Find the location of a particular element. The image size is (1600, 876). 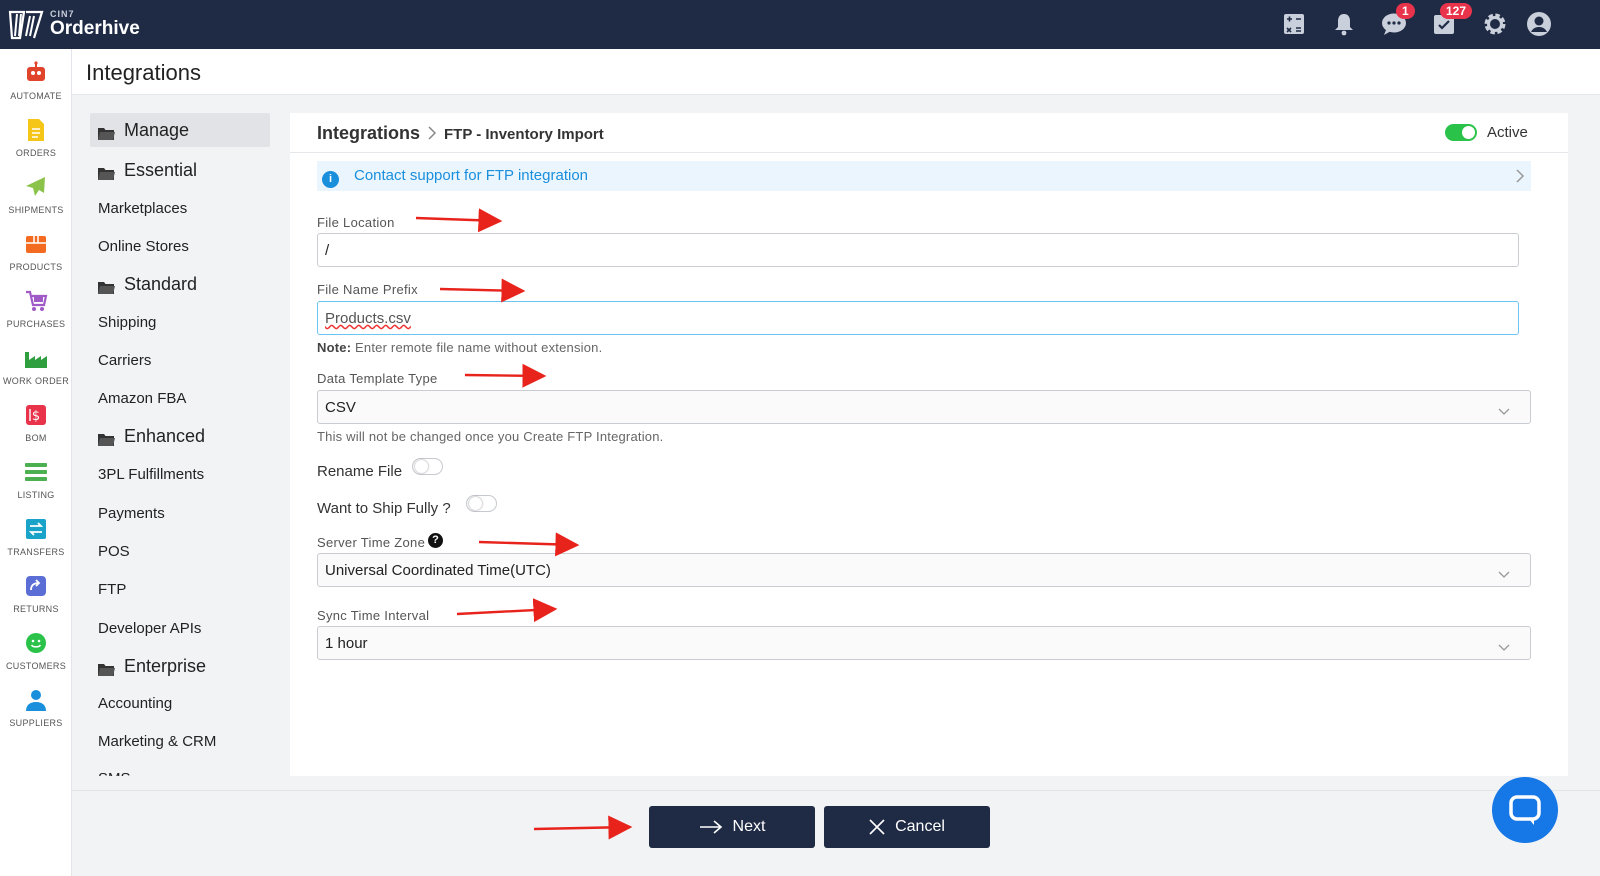

submenu-sms: SMS is located at coordinates (180, 769).